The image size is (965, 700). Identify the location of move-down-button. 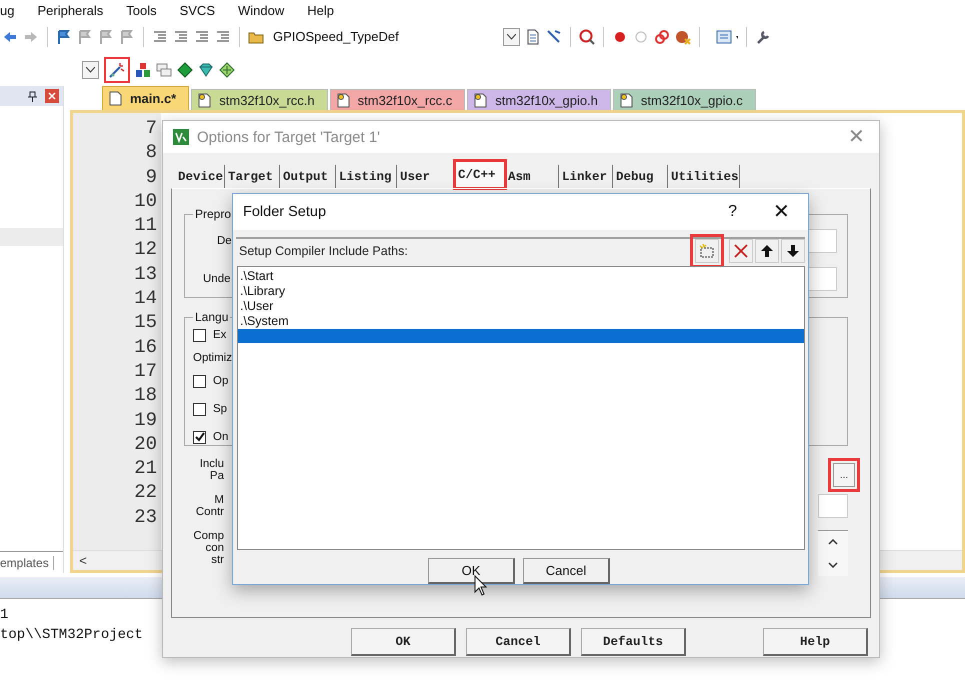
(793, 251).